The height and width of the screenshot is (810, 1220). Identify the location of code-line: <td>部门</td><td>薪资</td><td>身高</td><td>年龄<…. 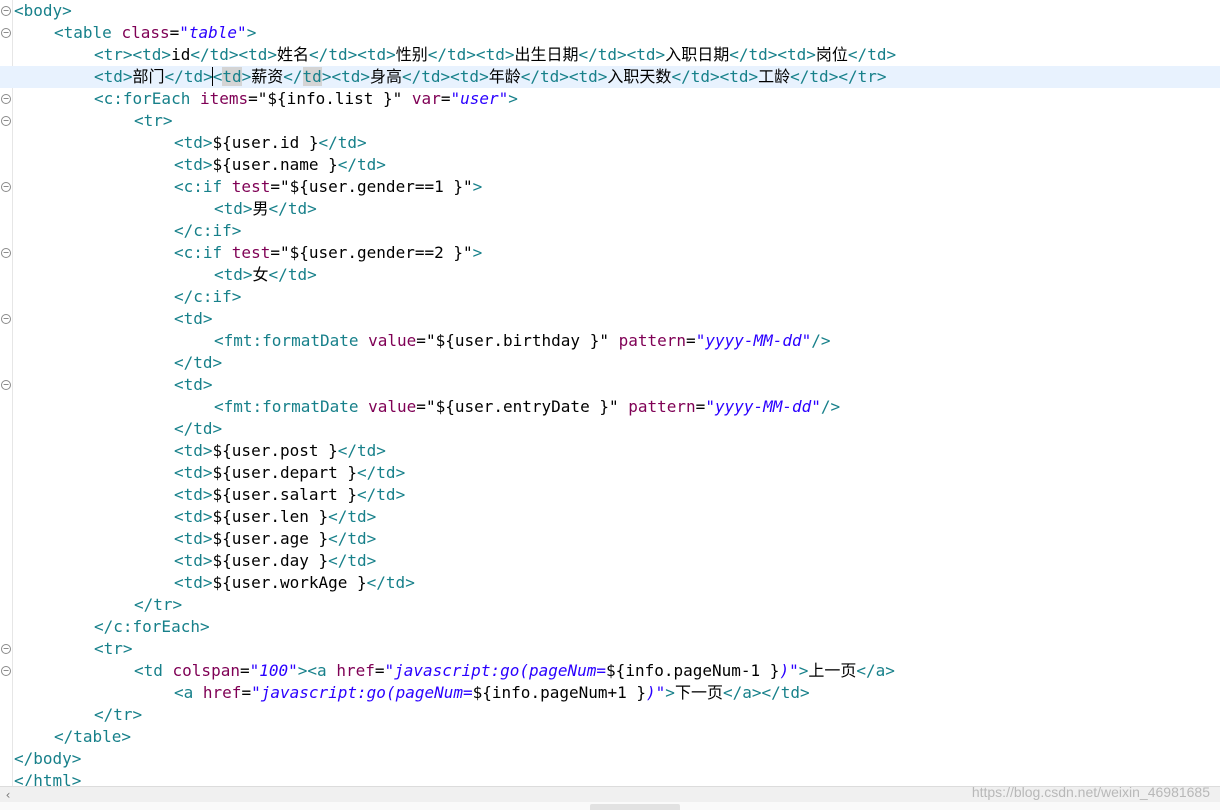
(610, 77).